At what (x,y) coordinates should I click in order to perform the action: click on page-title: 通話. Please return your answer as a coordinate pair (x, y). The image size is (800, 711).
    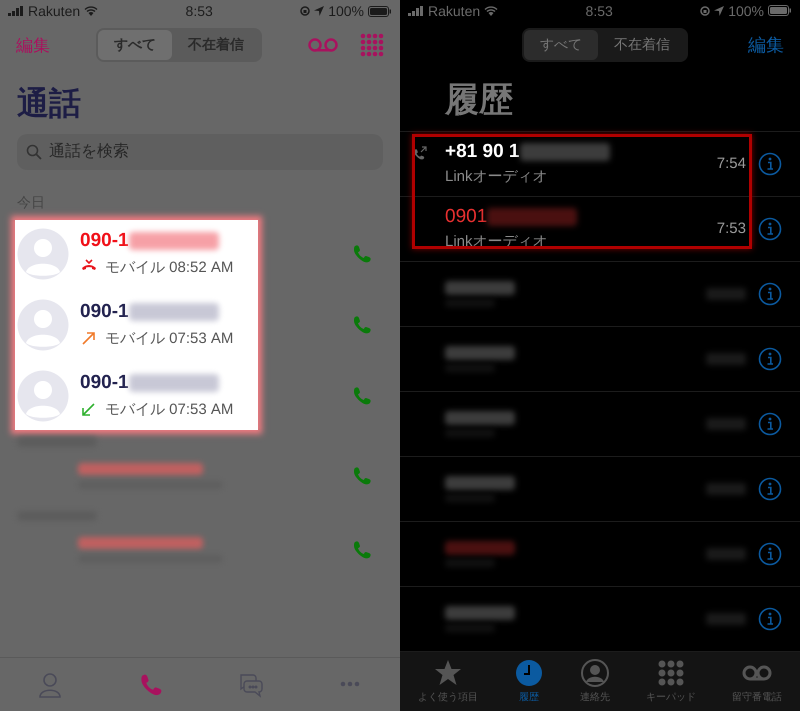
    Looking at the image, I should click on (49, 103).